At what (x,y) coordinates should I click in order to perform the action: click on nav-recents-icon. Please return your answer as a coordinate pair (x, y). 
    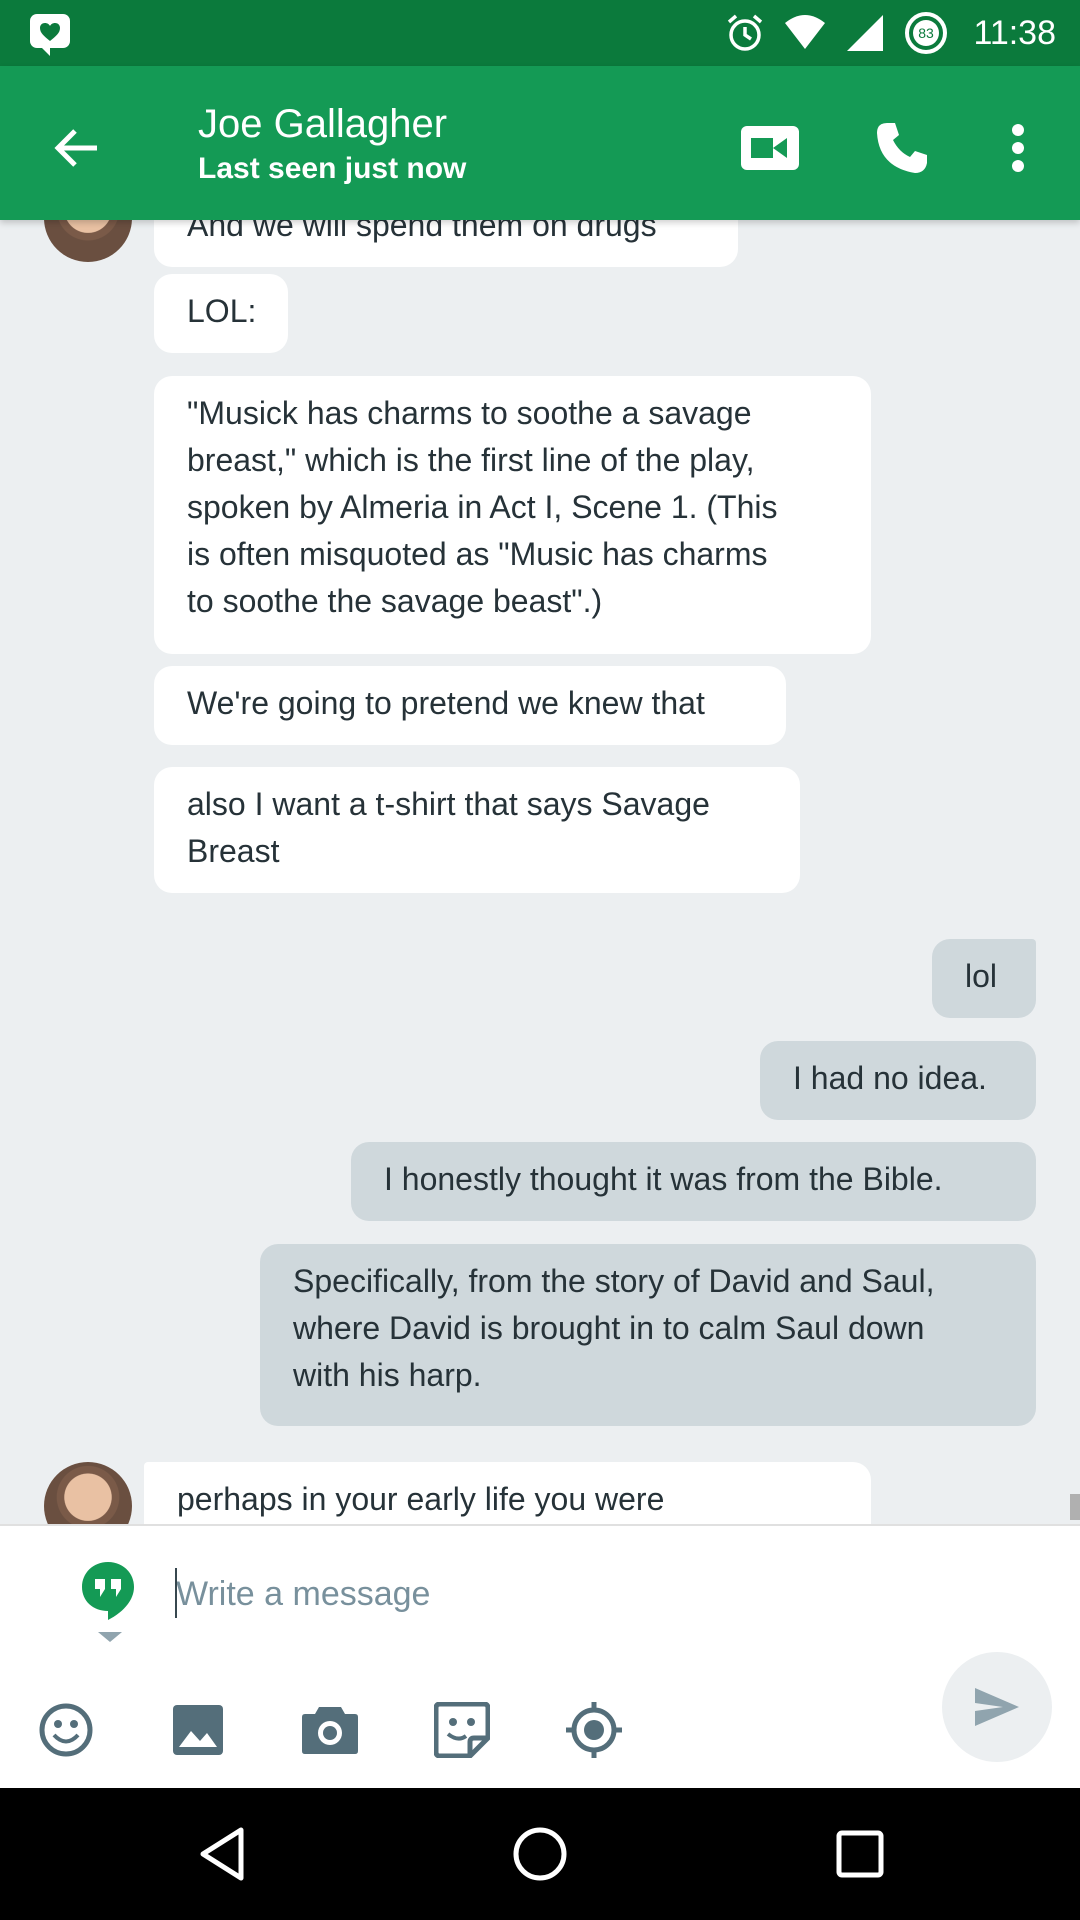
    Looking at the image, I should click on (860, 1854).